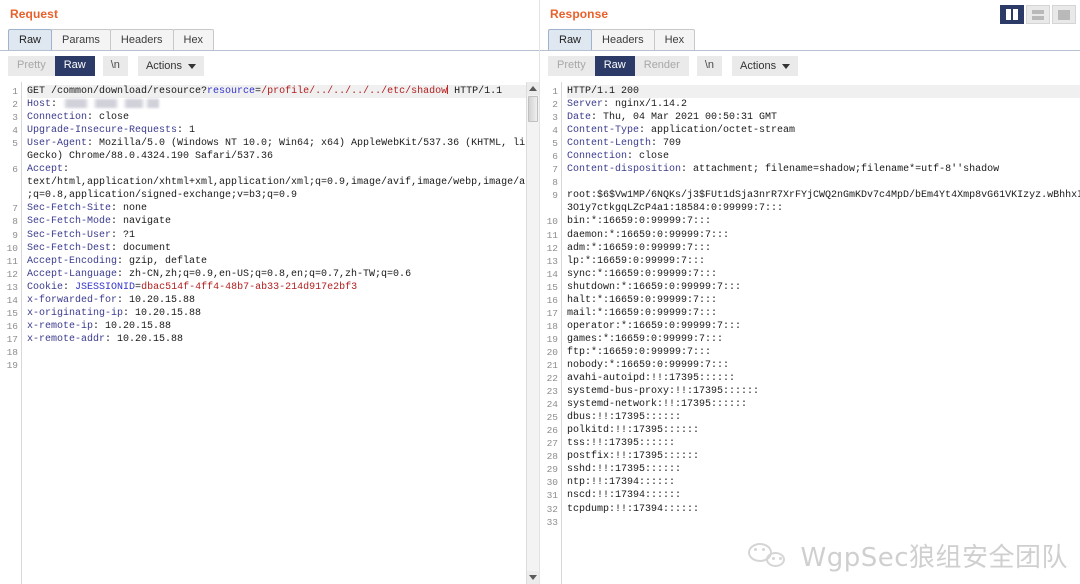 This screenshot has width=1080, height=584. Describe the element at coordinates (533, 88) in the screenshot. I see `scroll-up-icon` at that location.